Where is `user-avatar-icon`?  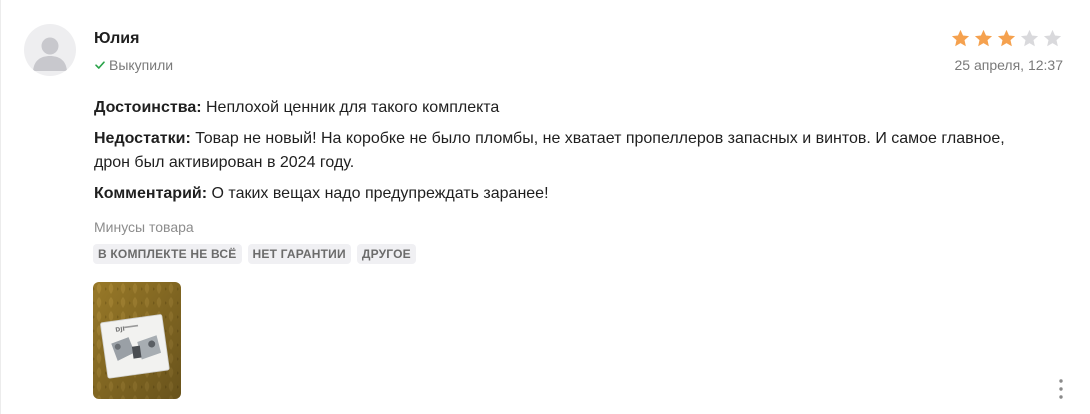
user-avatar-icon is located at coordinates (50, 50).